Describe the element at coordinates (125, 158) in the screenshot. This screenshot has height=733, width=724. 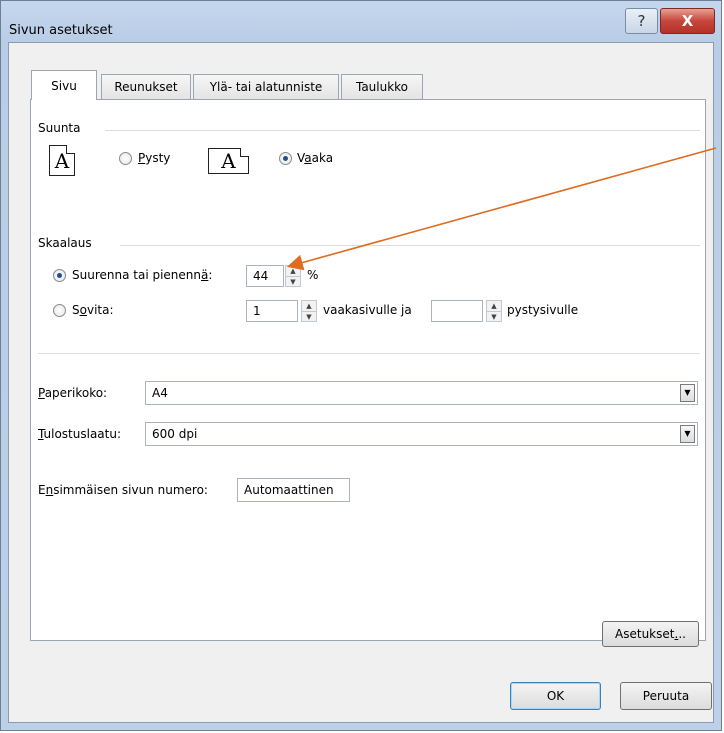
I see `portrait-radio` at that location.